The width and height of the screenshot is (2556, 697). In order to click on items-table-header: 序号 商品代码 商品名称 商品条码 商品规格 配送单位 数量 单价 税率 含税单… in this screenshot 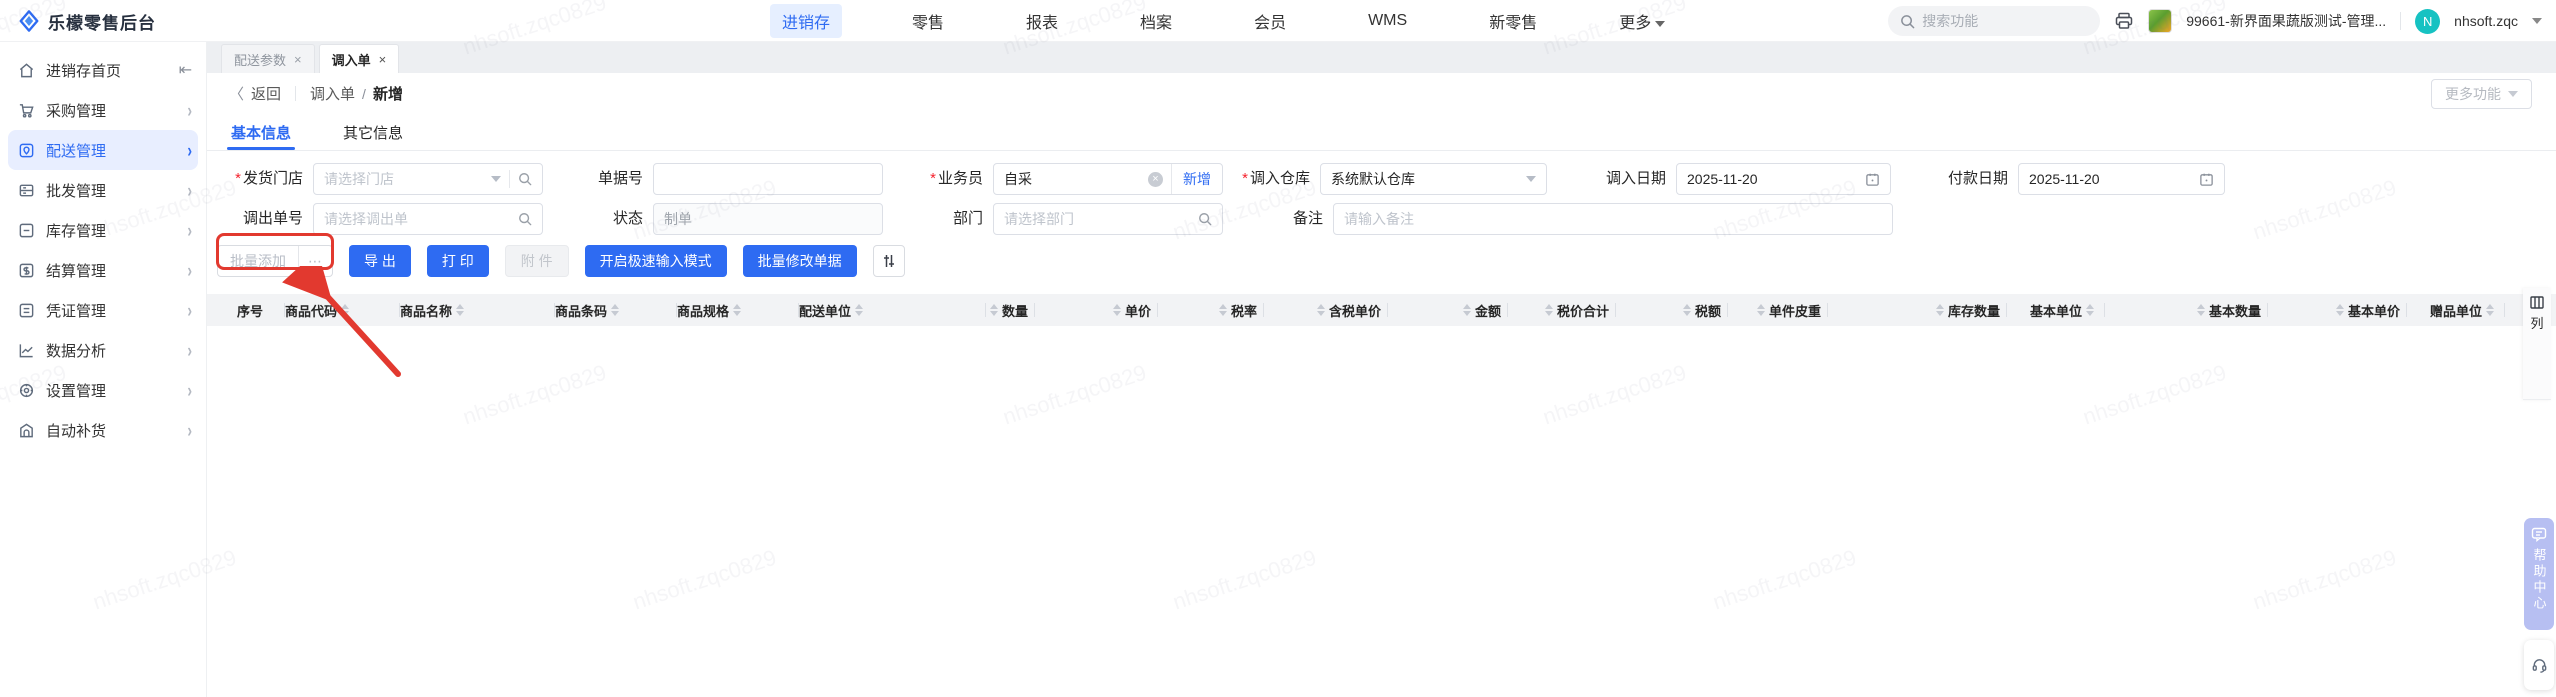, I will do `click(1381, 310)`.